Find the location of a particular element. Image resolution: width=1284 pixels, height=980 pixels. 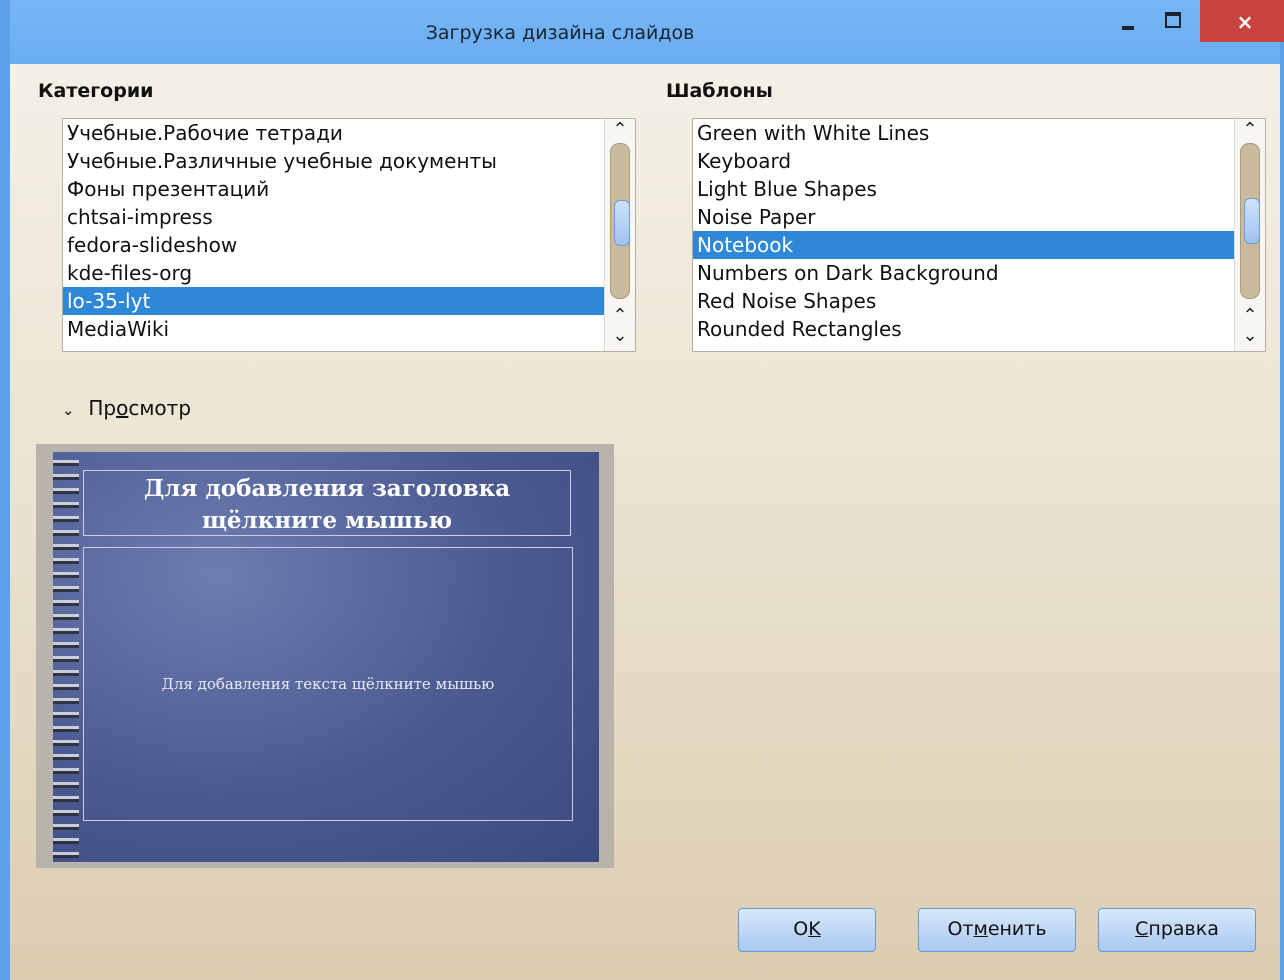

list-item: Green with White Lines is located at coordinates (964, 133).